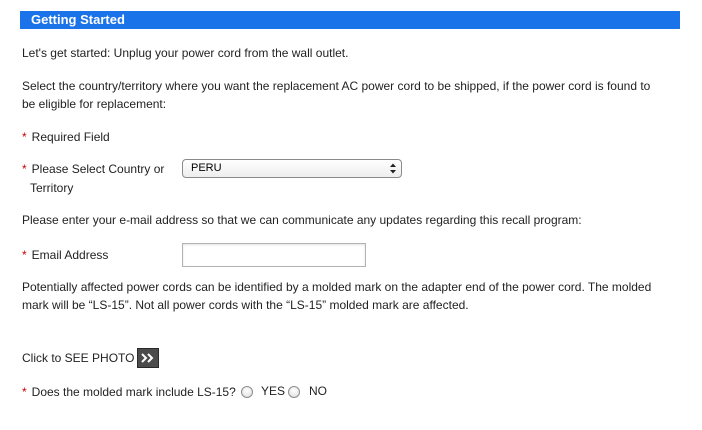 This screenshot has height=430, width=702. Describe the element at coordinates (274, 255) in the screenshot. I see `email-field` at that location.